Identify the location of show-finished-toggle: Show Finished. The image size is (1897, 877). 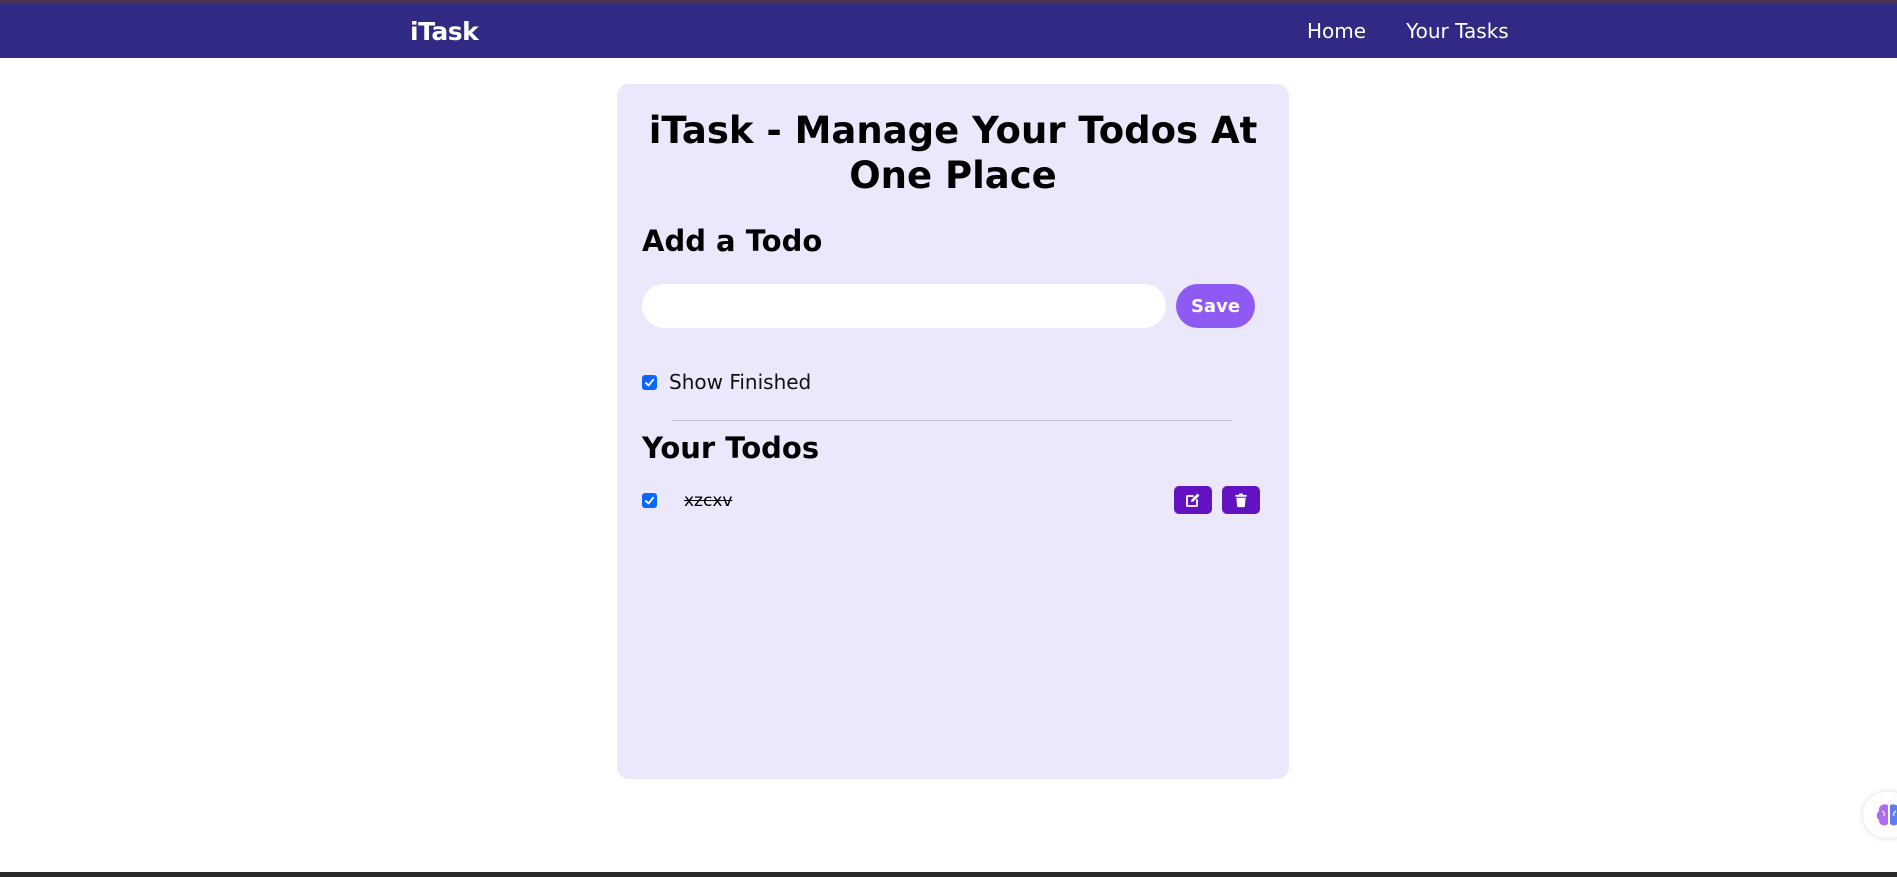
(726, 382).